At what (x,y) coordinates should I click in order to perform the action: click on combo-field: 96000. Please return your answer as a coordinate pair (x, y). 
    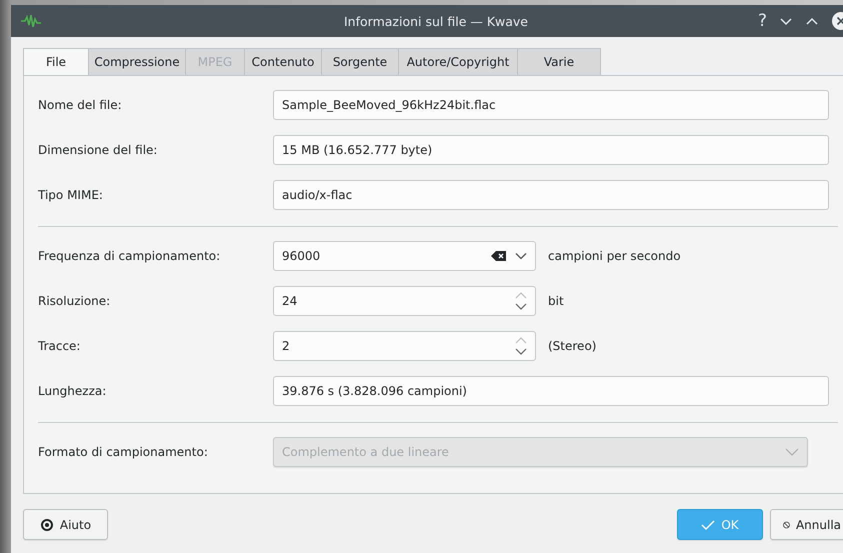
    Looking at the image, I should click on (404, 256).